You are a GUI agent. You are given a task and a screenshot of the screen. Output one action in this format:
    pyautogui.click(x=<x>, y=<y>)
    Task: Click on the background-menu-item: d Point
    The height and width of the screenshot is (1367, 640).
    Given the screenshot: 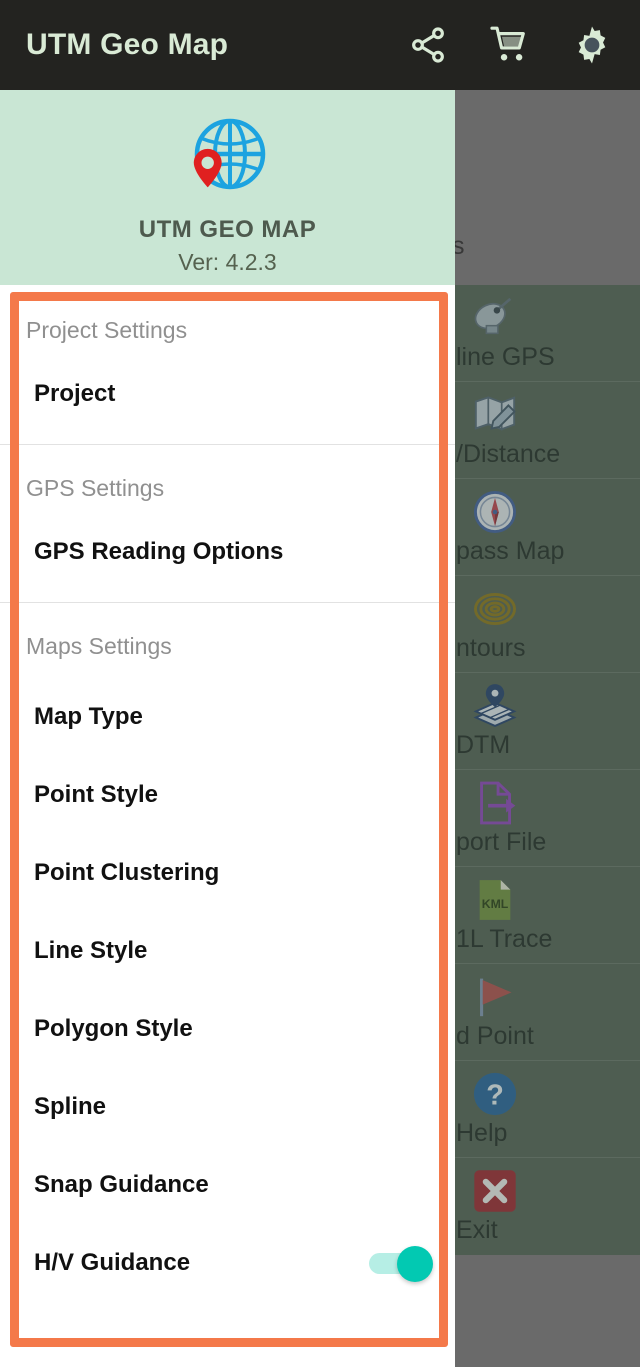 What is the action you would take?
    pyautogui.click(x=546, y=1012)
    